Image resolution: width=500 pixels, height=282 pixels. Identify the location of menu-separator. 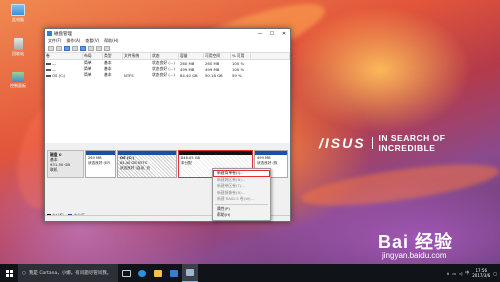
(241, 204).